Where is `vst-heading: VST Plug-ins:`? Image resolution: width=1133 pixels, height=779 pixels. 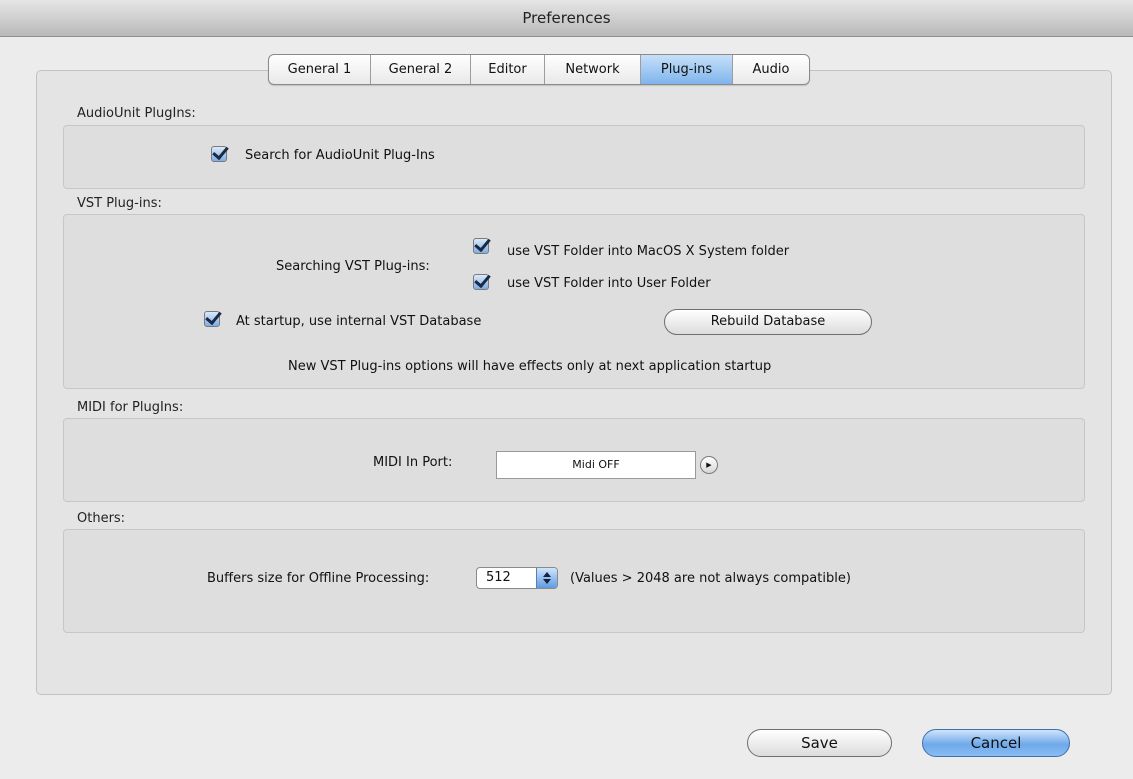 vst-heading: VST Plug-ins: is located at coordinates (119, 203).